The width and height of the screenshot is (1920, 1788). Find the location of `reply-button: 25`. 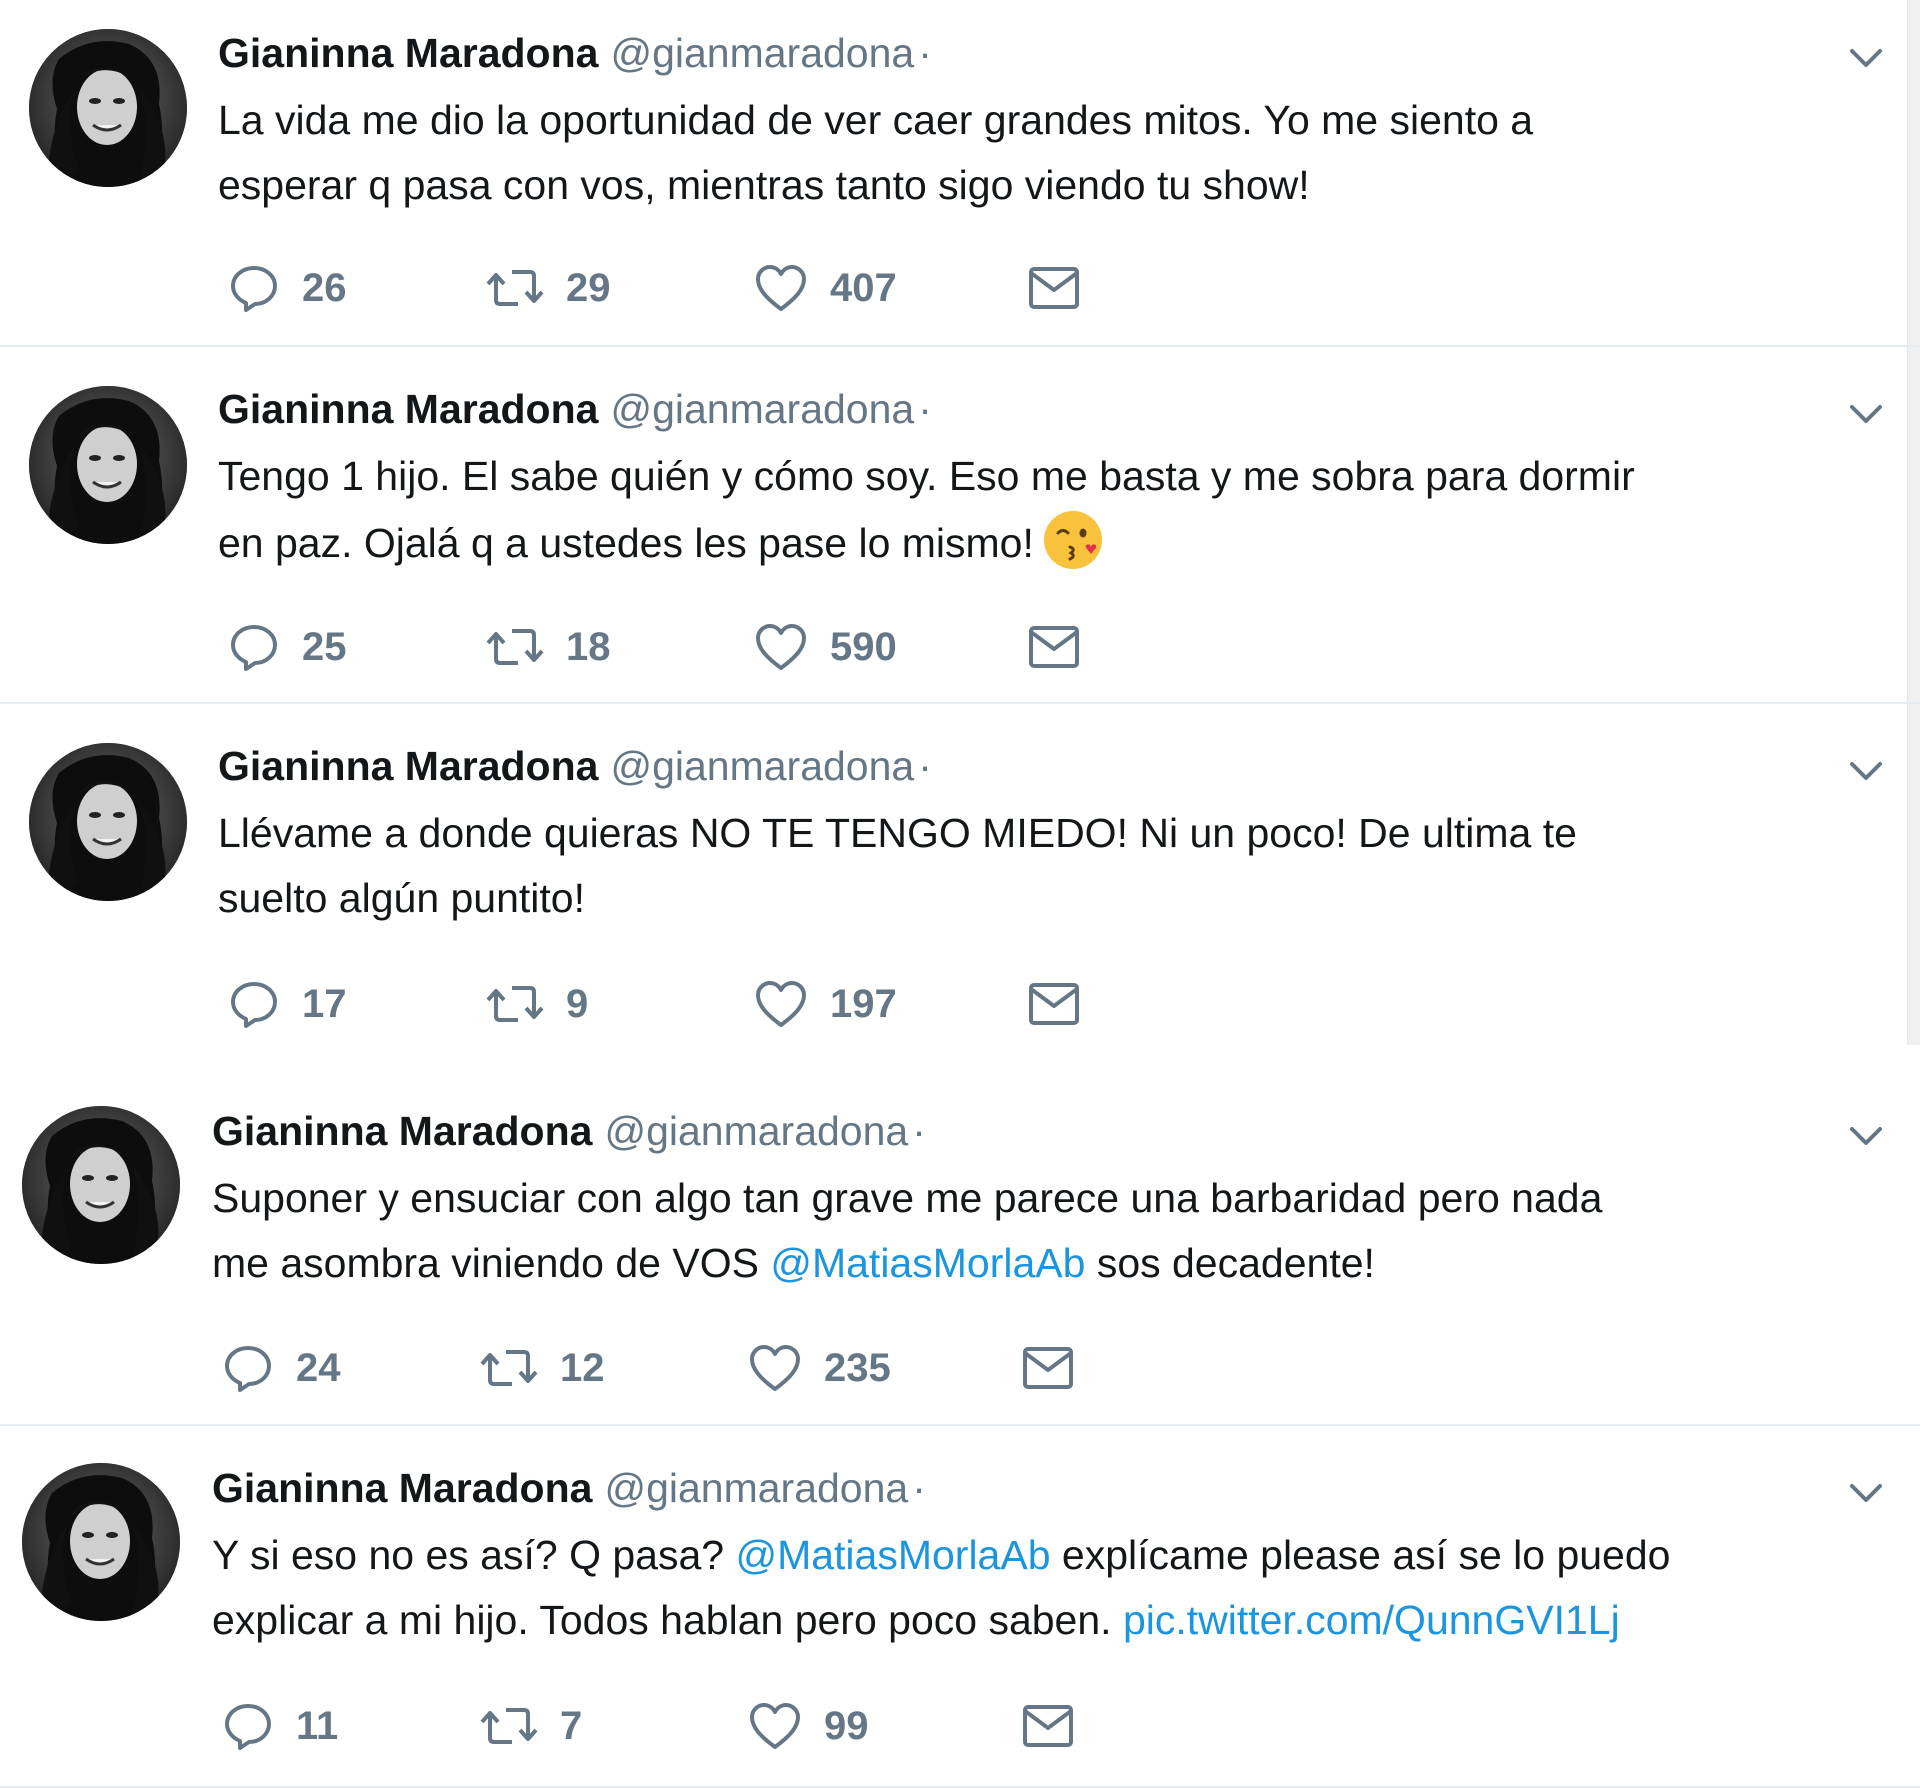

reply-button: 25 is located at coordinates (287, 647).